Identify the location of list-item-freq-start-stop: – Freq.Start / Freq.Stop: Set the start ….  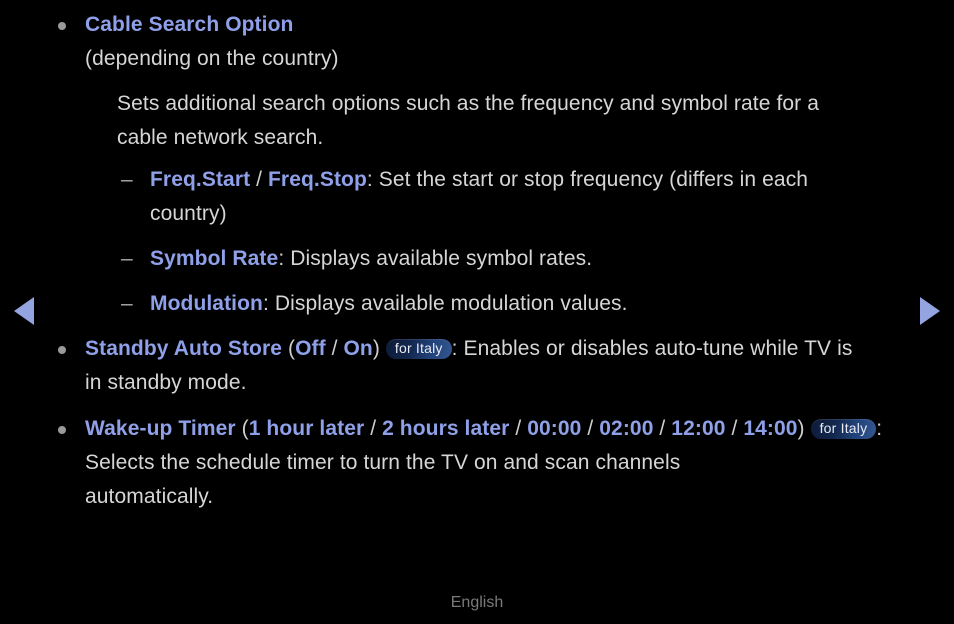
(477, 197).